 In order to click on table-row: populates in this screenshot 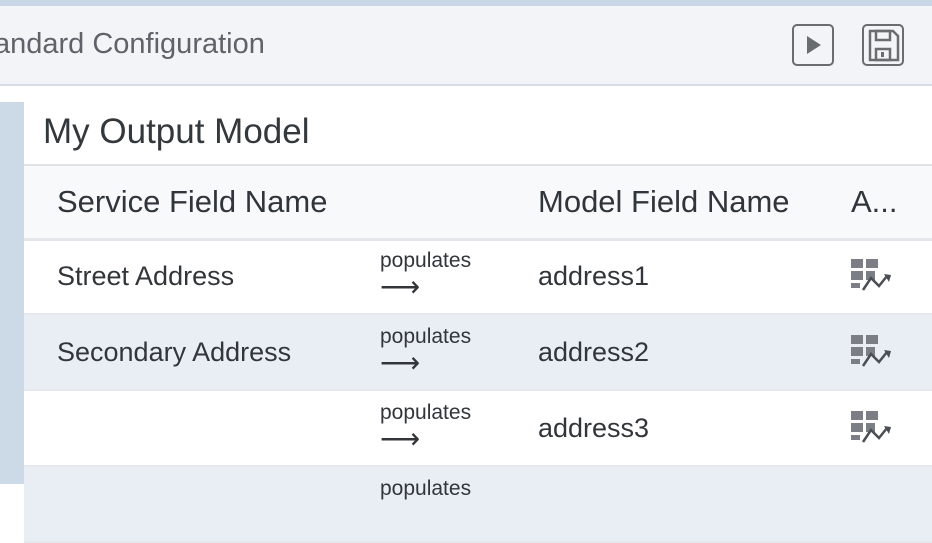, I will do `click(478, 505)`.